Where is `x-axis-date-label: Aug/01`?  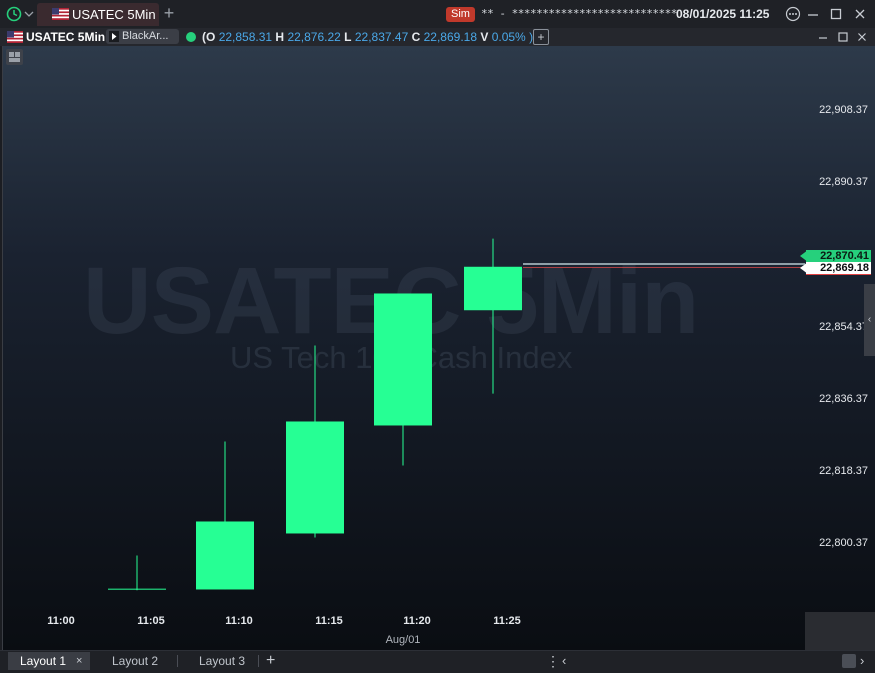 x-axis-date-label: Aug/01 is located at coordinates (403, 640).